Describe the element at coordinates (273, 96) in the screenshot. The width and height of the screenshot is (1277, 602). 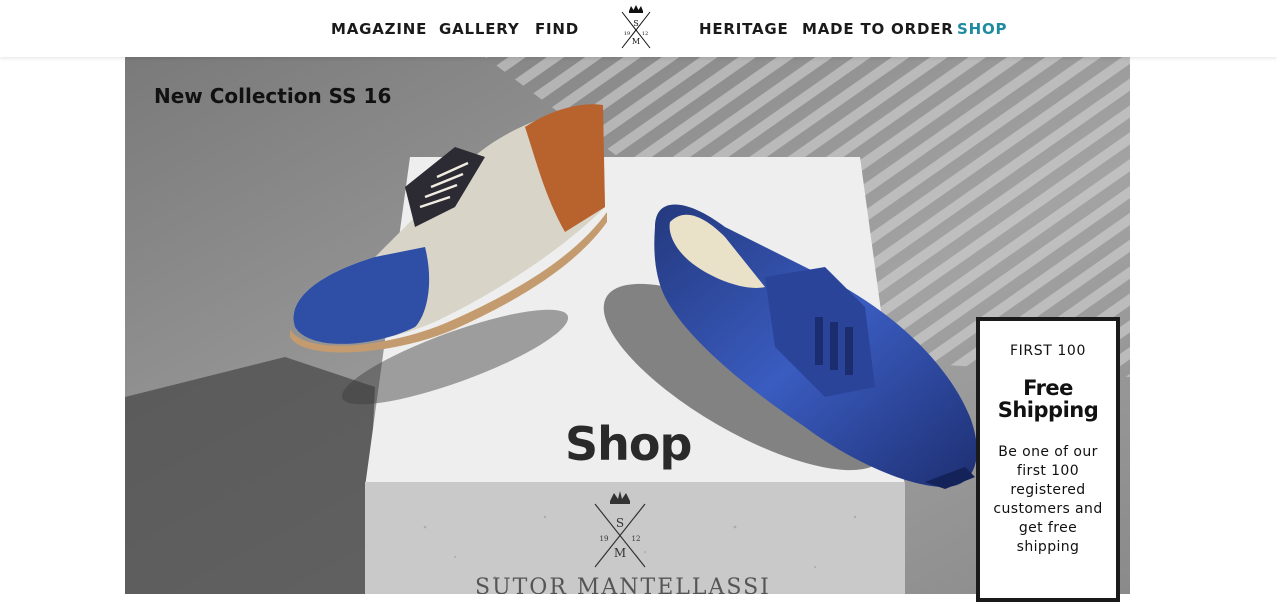
I see `hero-caption: New Collection SS 16` at that location.